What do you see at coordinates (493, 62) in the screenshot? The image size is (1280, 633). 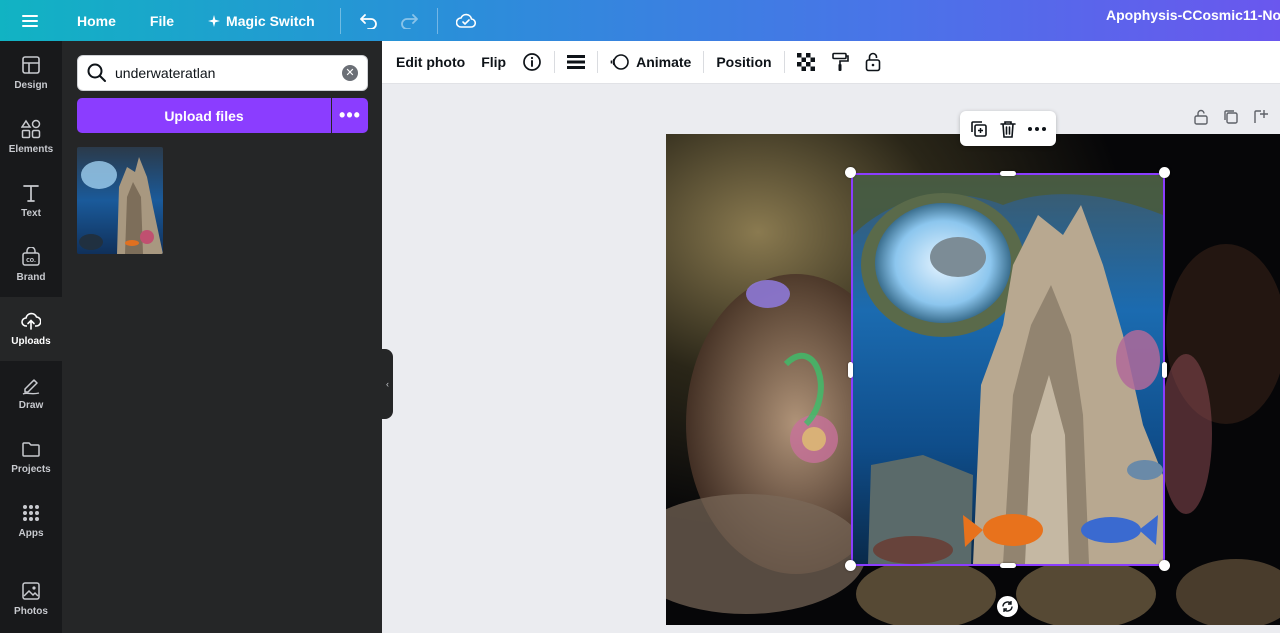 I see `flip-button: Flip` at bounding box center [493, 62].